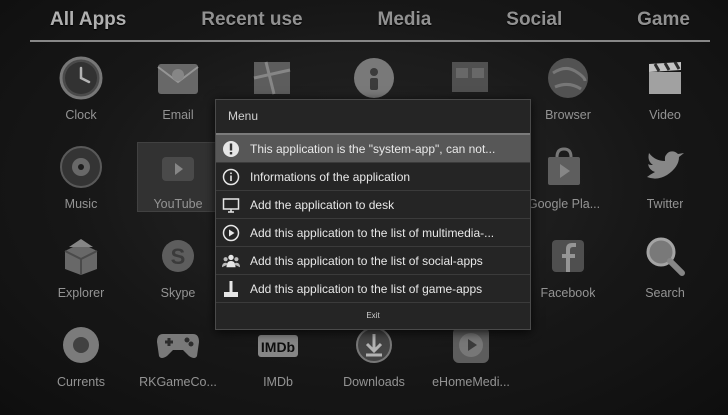  Describe the element at coordinates (231, 233) in the screenshot. I see `play-circle-icon` at that location.